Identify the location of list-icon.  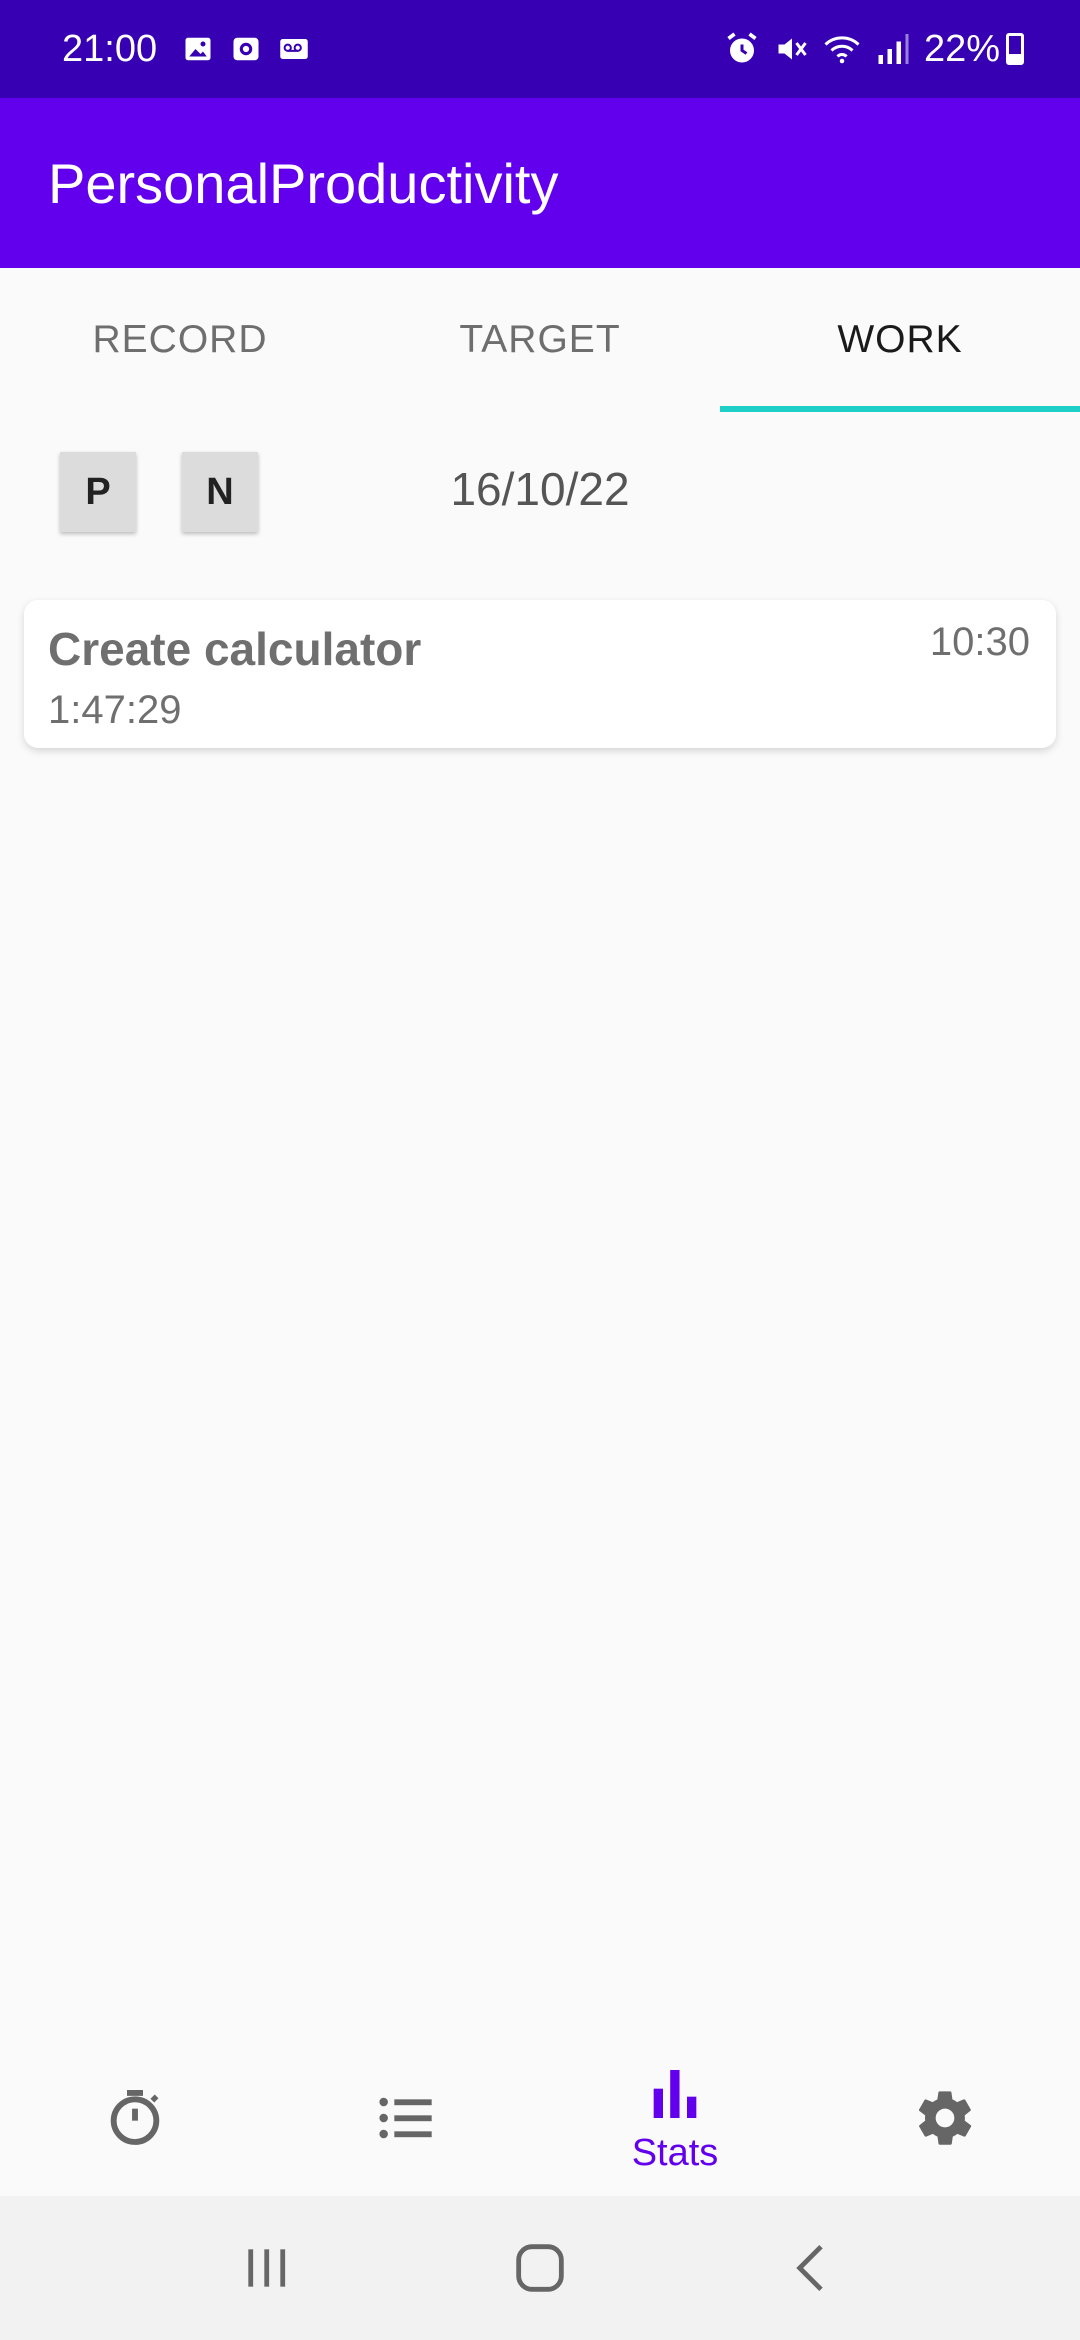
(405, 2118).